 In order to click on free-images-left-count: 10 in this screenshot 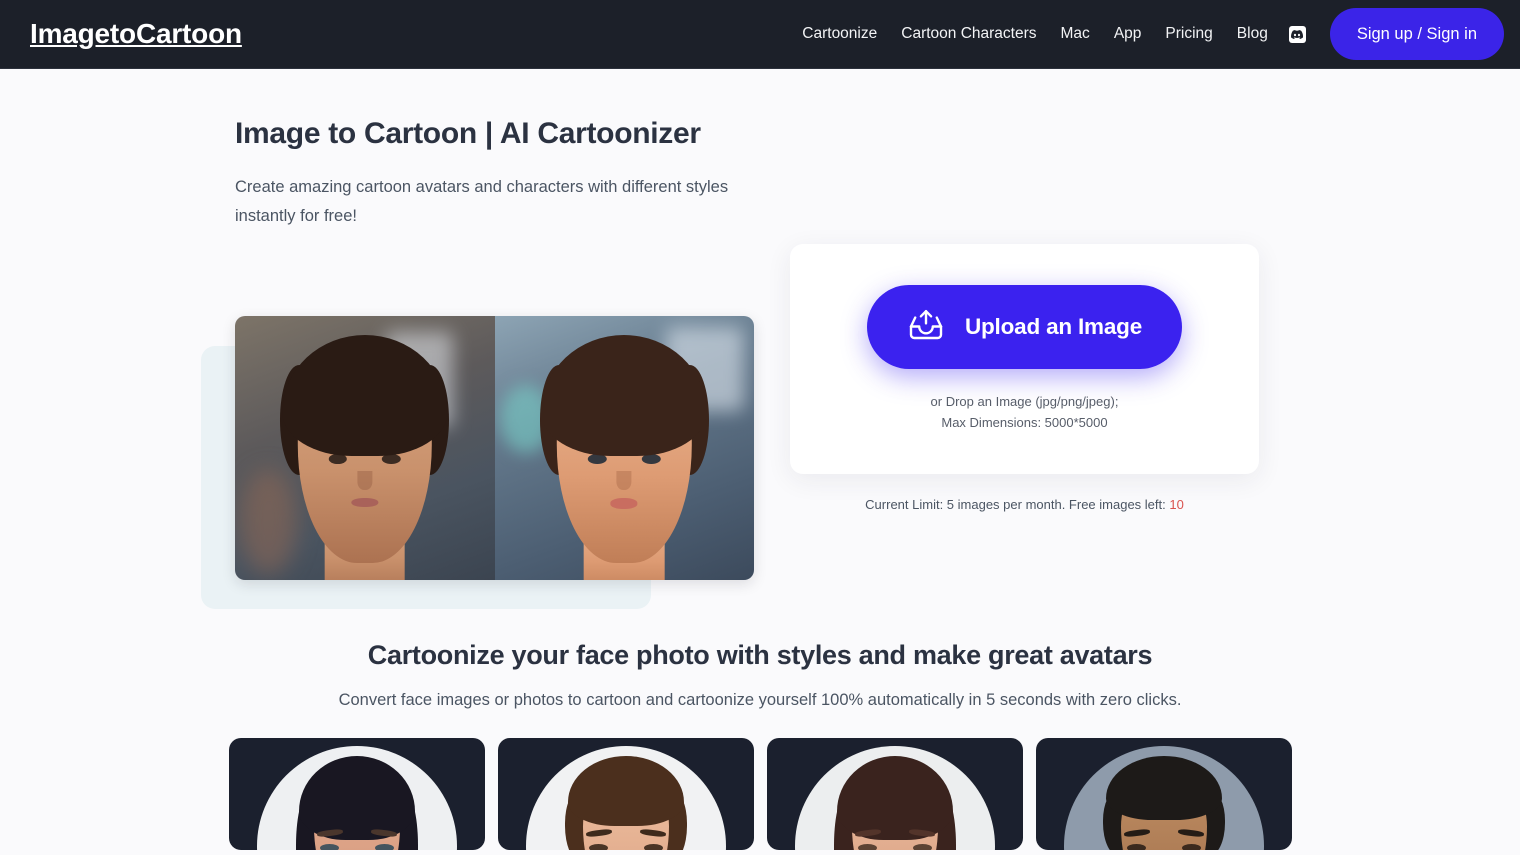, I will do `click(1176, 504)`.